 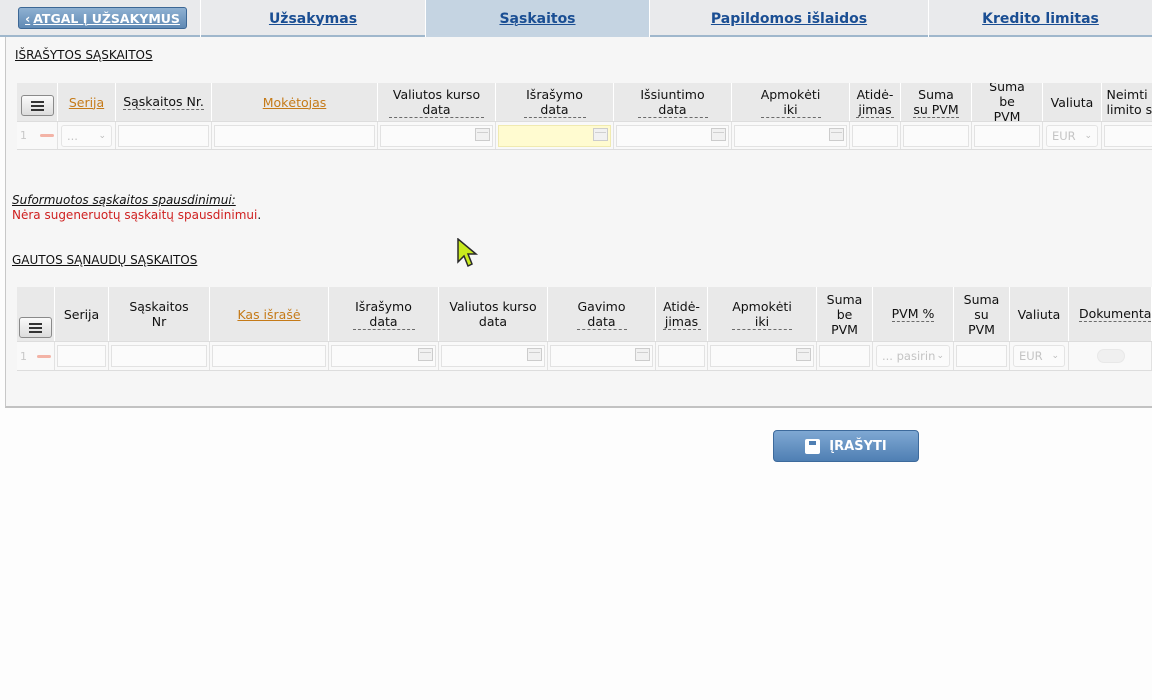 What do you see at coordinates (672, 135) in the screenshot?
I see `send-date-input` at bounding box center [672, 135].